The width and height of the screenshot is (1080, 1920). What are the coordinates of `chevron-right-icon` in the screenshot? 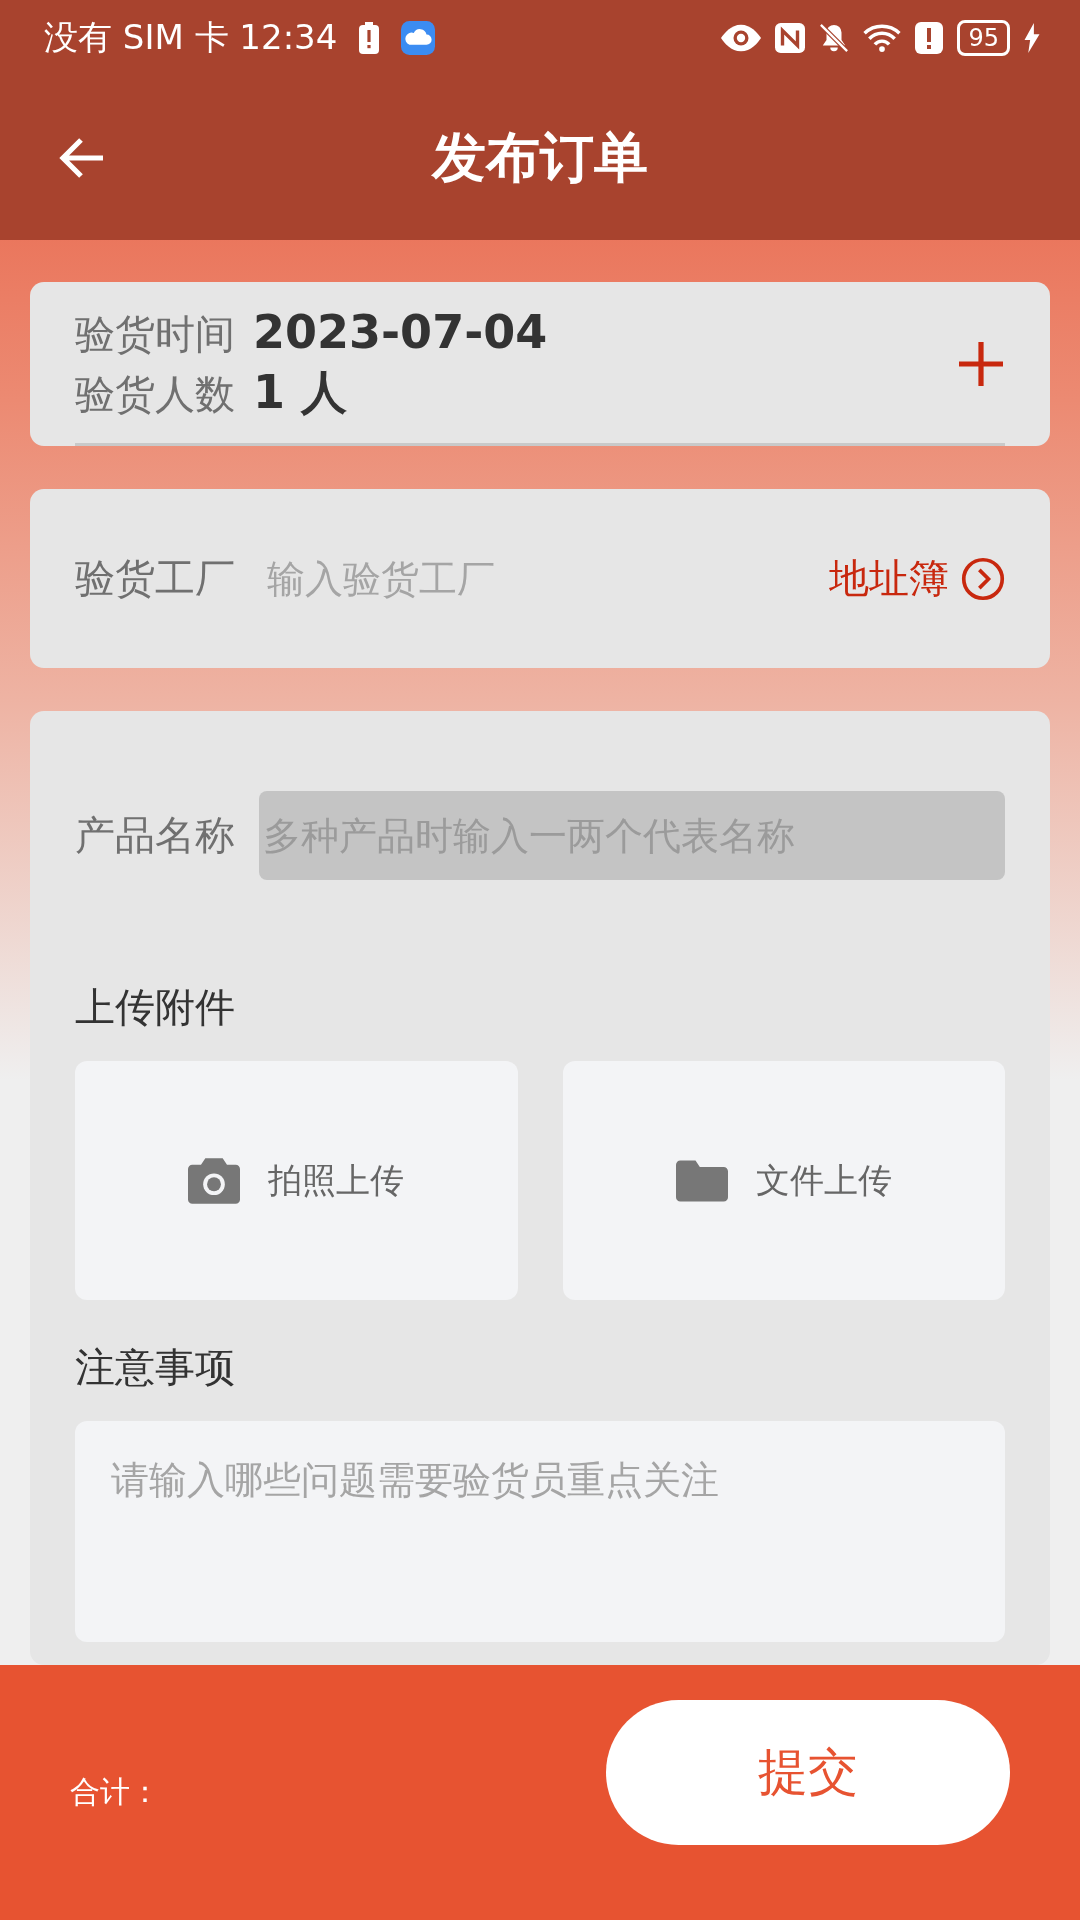 It's located at (983, 578).